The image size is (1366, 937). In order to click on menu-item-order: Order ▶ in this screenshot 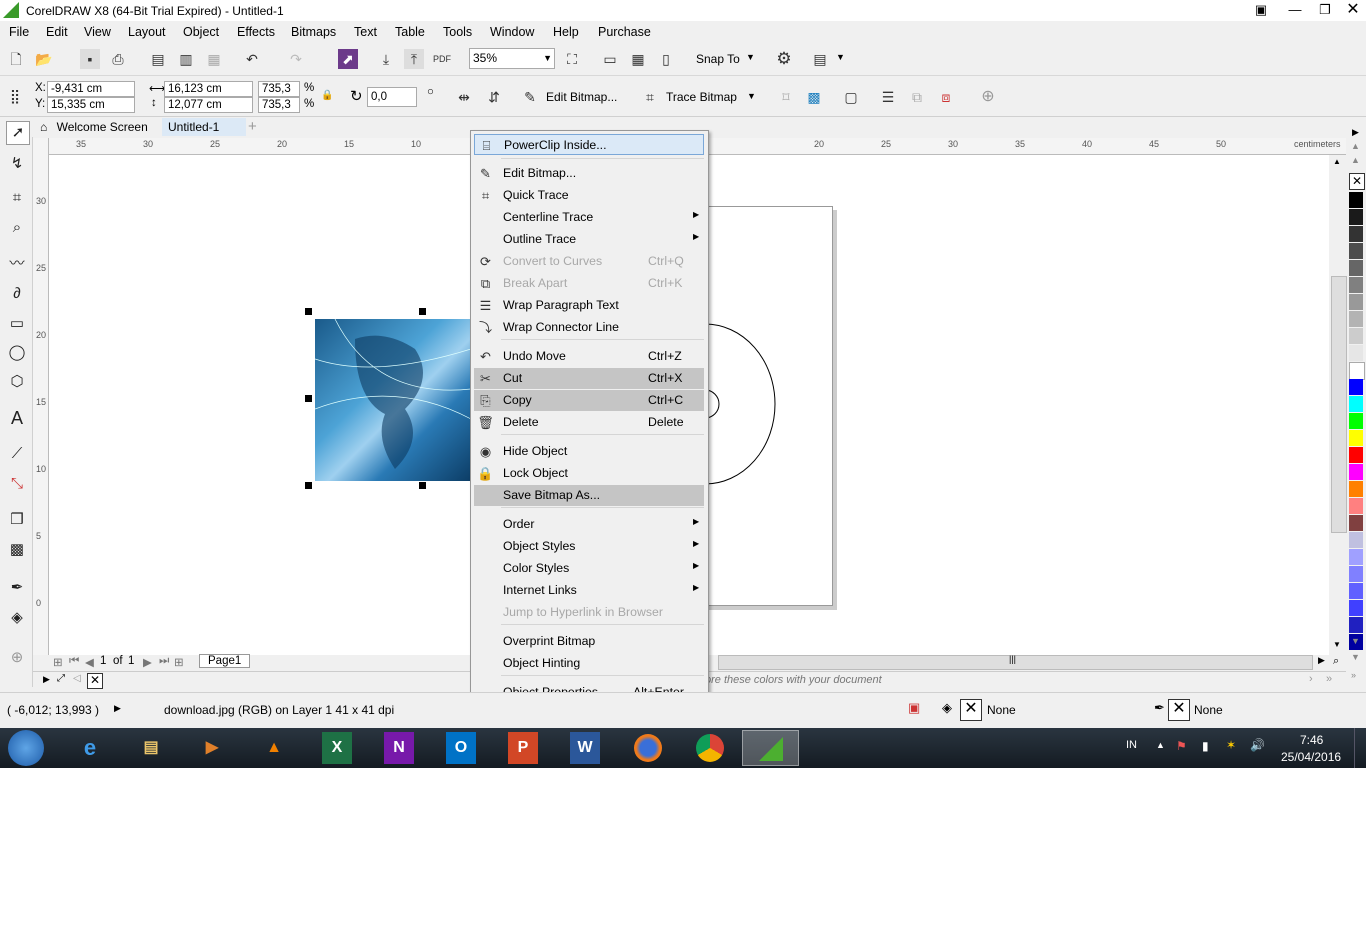, I will do `click(589, 524)`.